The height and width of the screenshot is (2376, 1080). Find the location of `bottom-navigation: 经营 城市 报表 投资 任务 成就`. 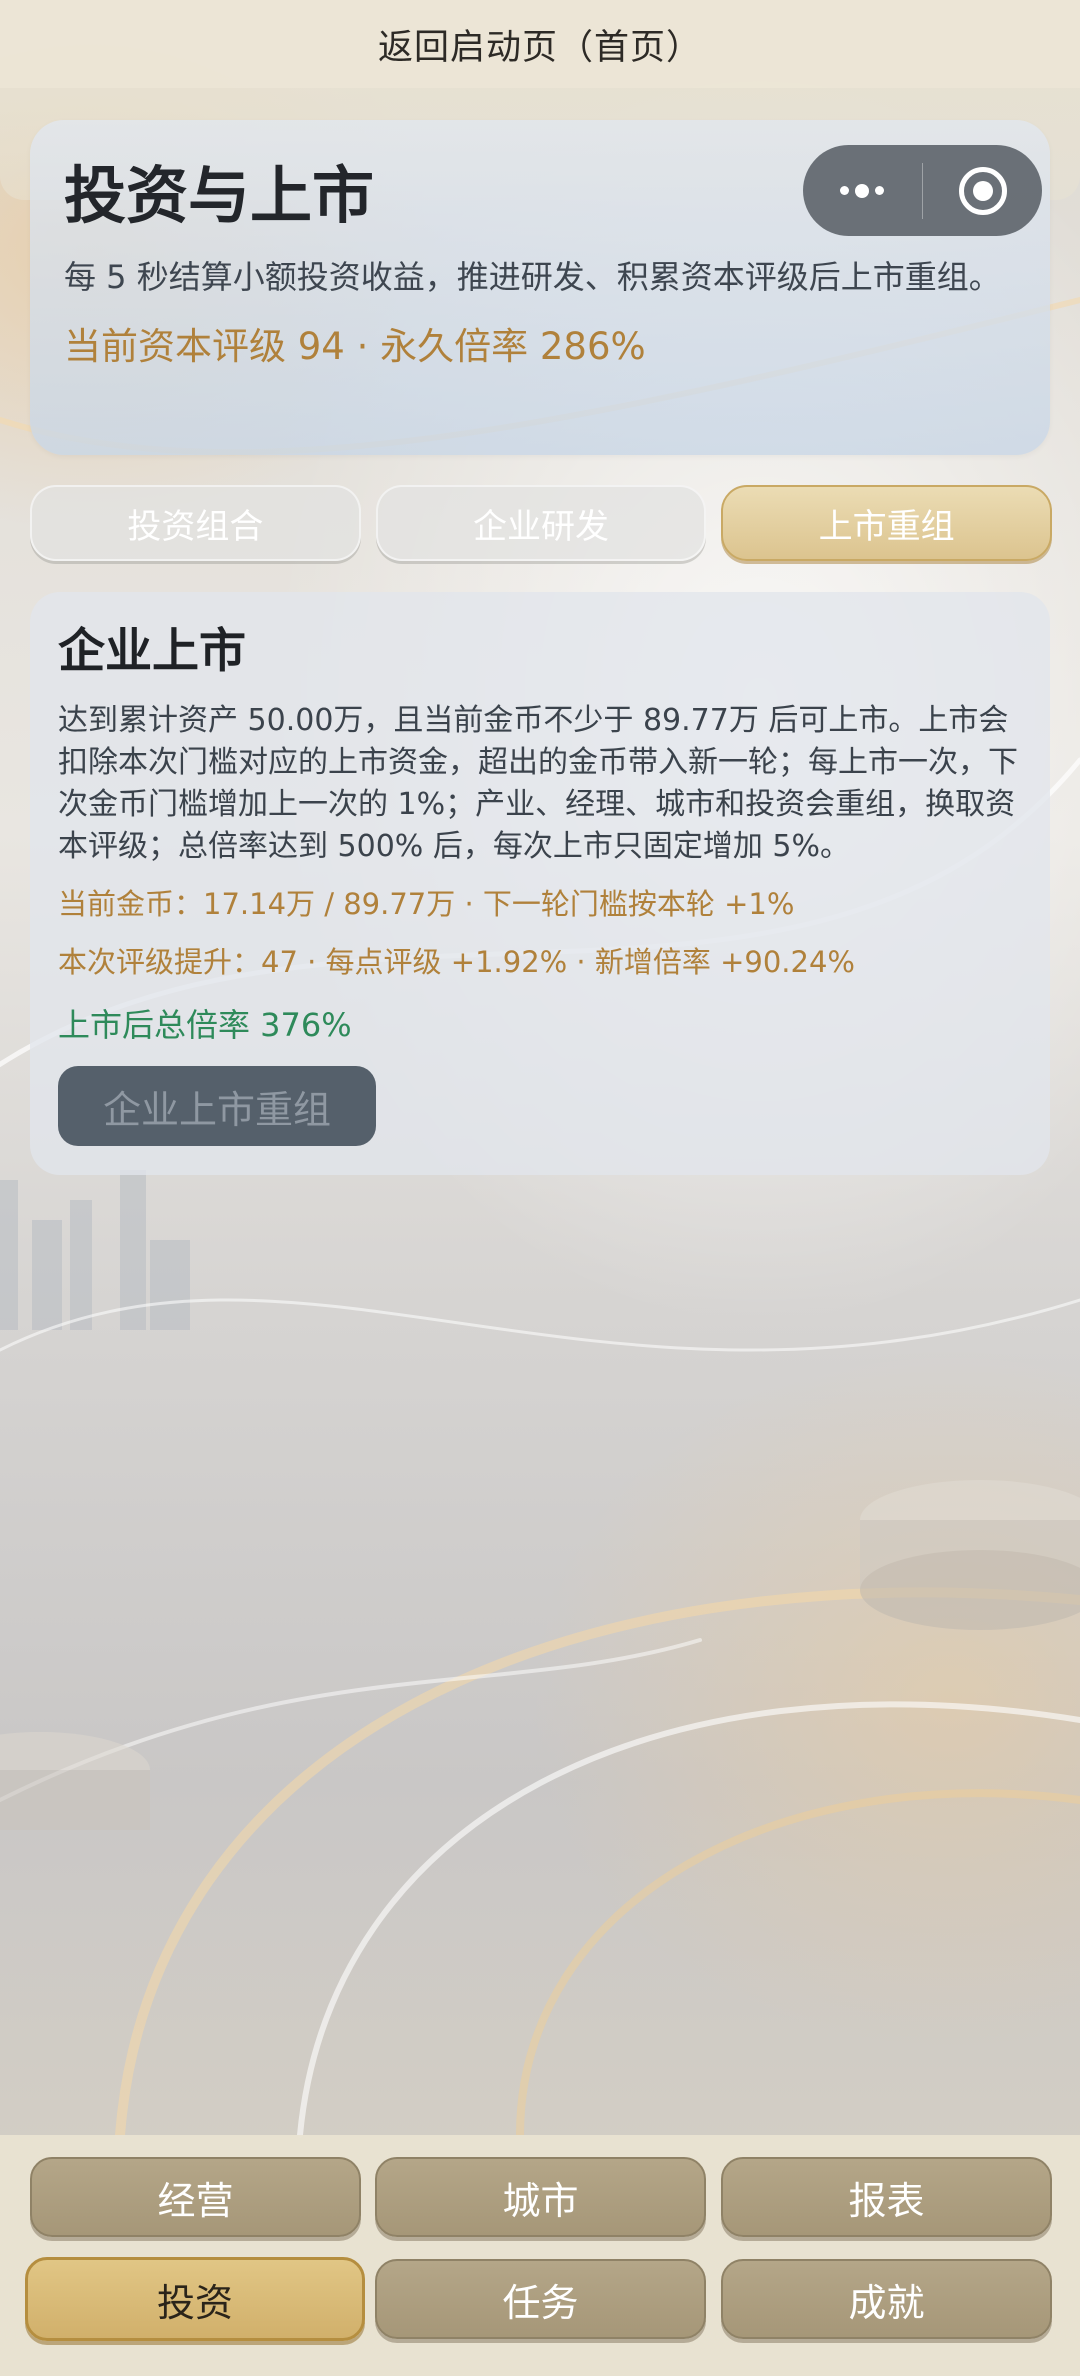

bottom-navigation: 经营 城市 报表 投资 任务 成就 is located at coordinates (540, 2255).